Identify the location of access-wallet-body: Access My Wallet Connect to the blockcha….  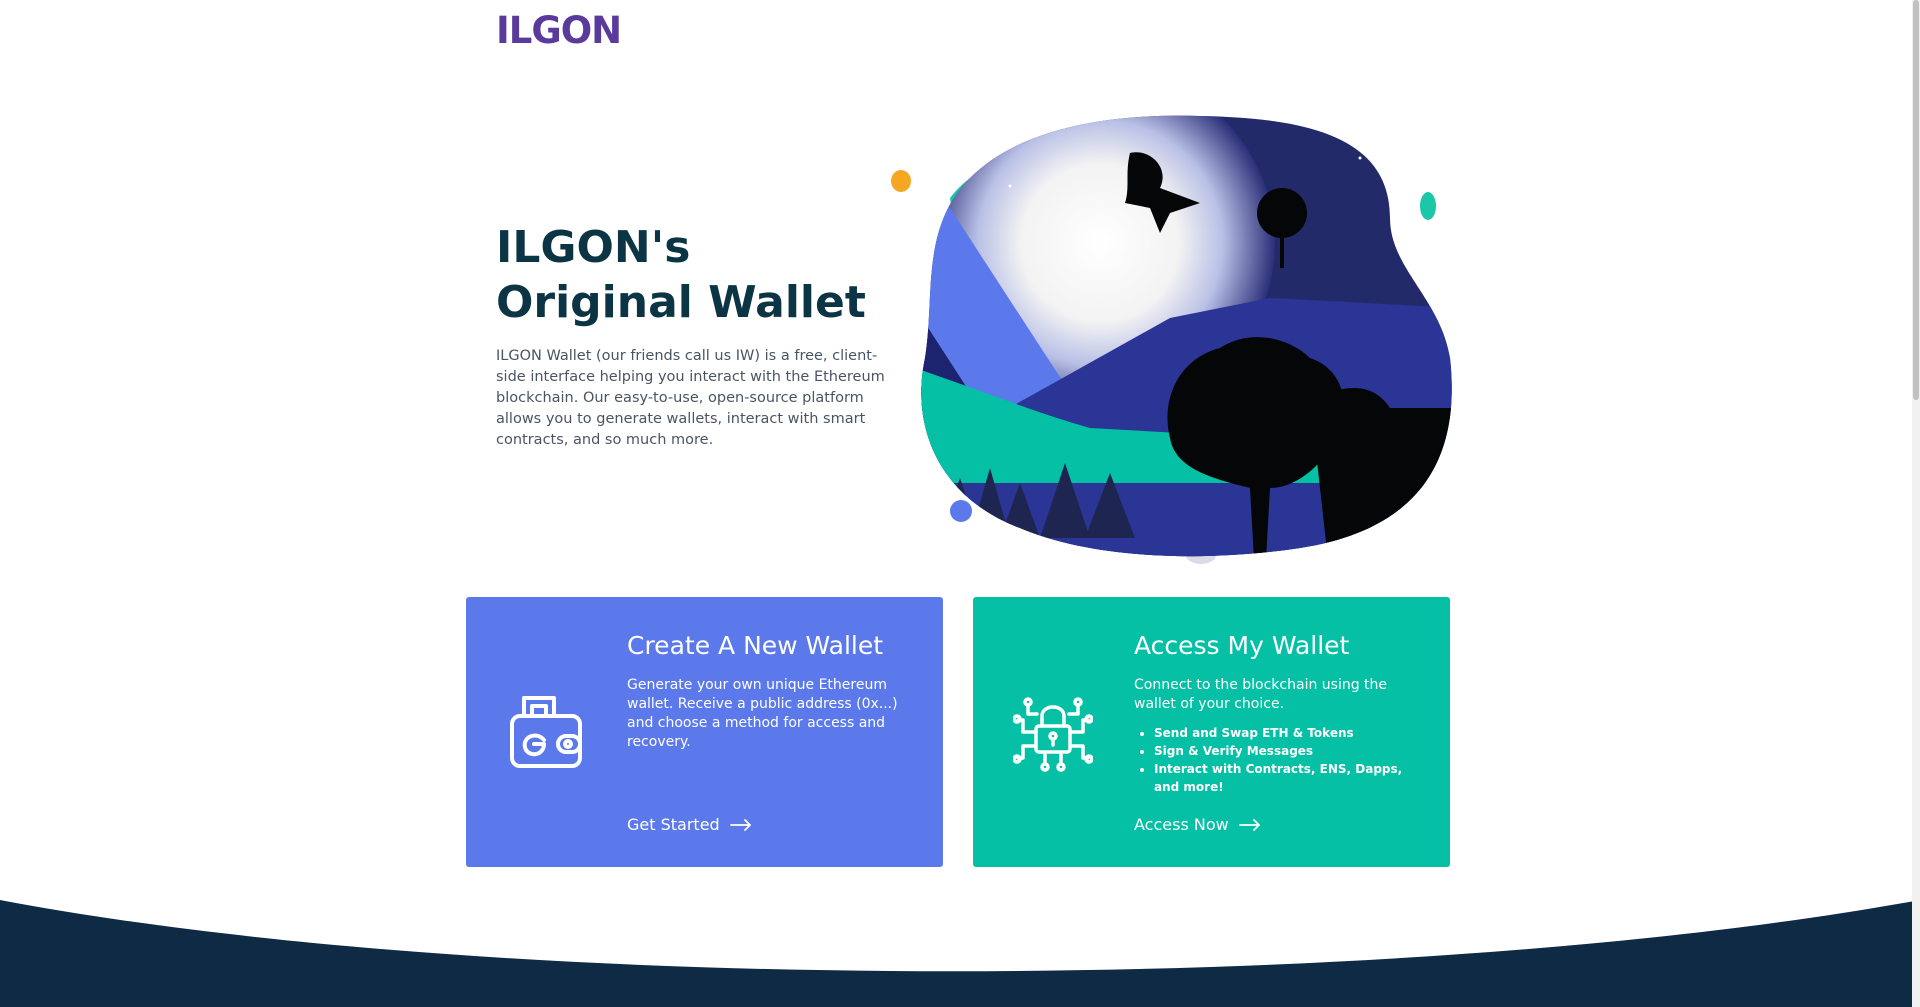
(1279, 713).